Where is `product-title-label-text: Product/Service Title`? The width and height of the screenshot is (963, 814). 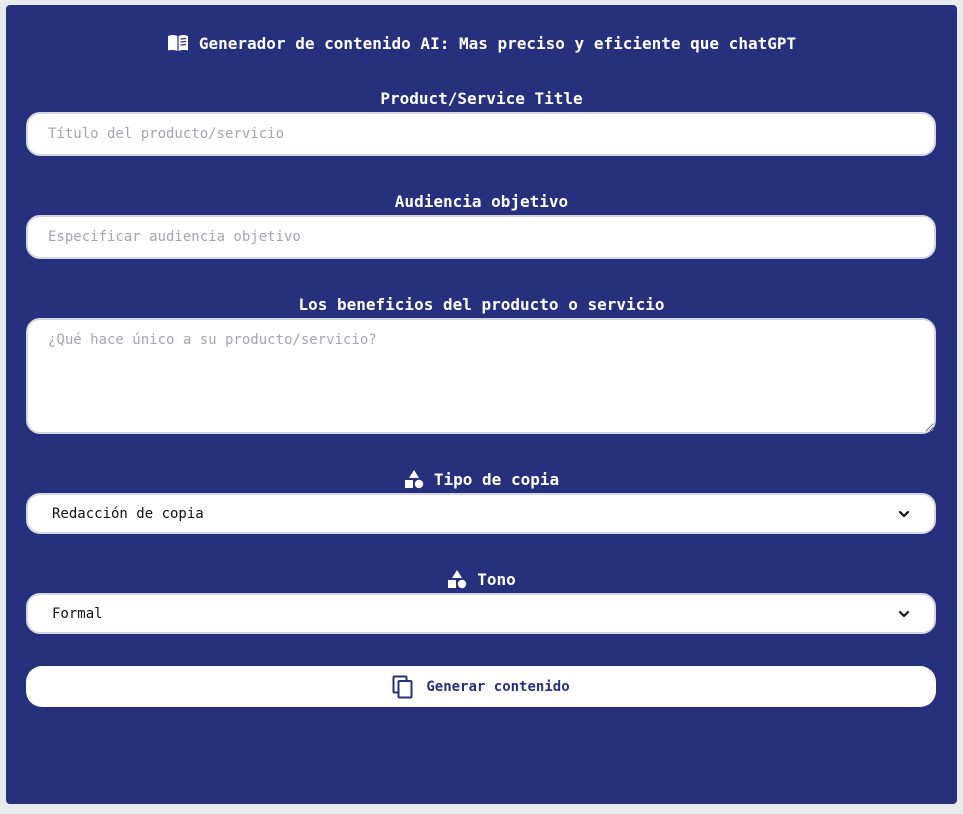 product-title-label-text: Product/Service Title is located at coordinates (481, 98).